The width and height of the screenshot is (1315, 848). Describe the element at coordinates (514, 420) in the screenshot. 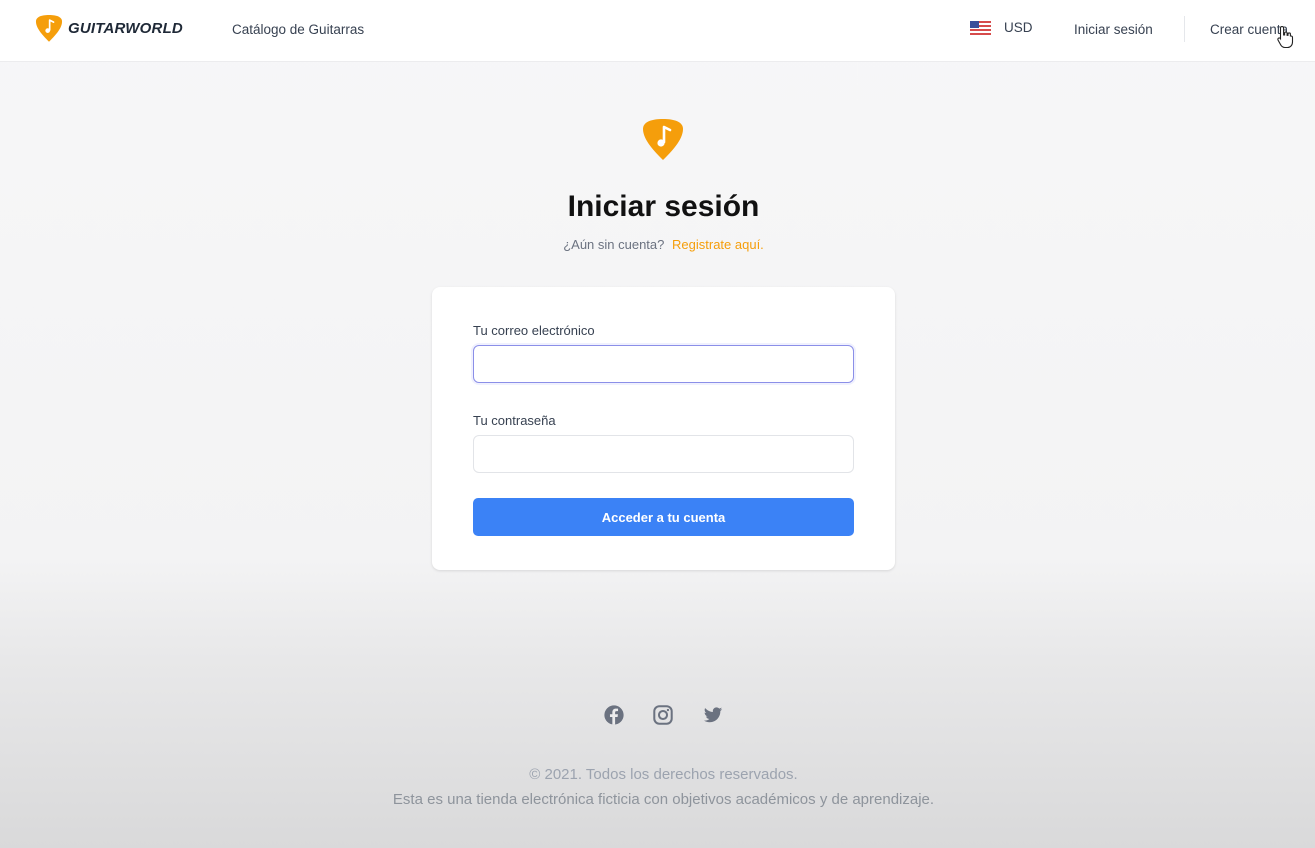

I see `password-label: Tu contraseña` at that location.